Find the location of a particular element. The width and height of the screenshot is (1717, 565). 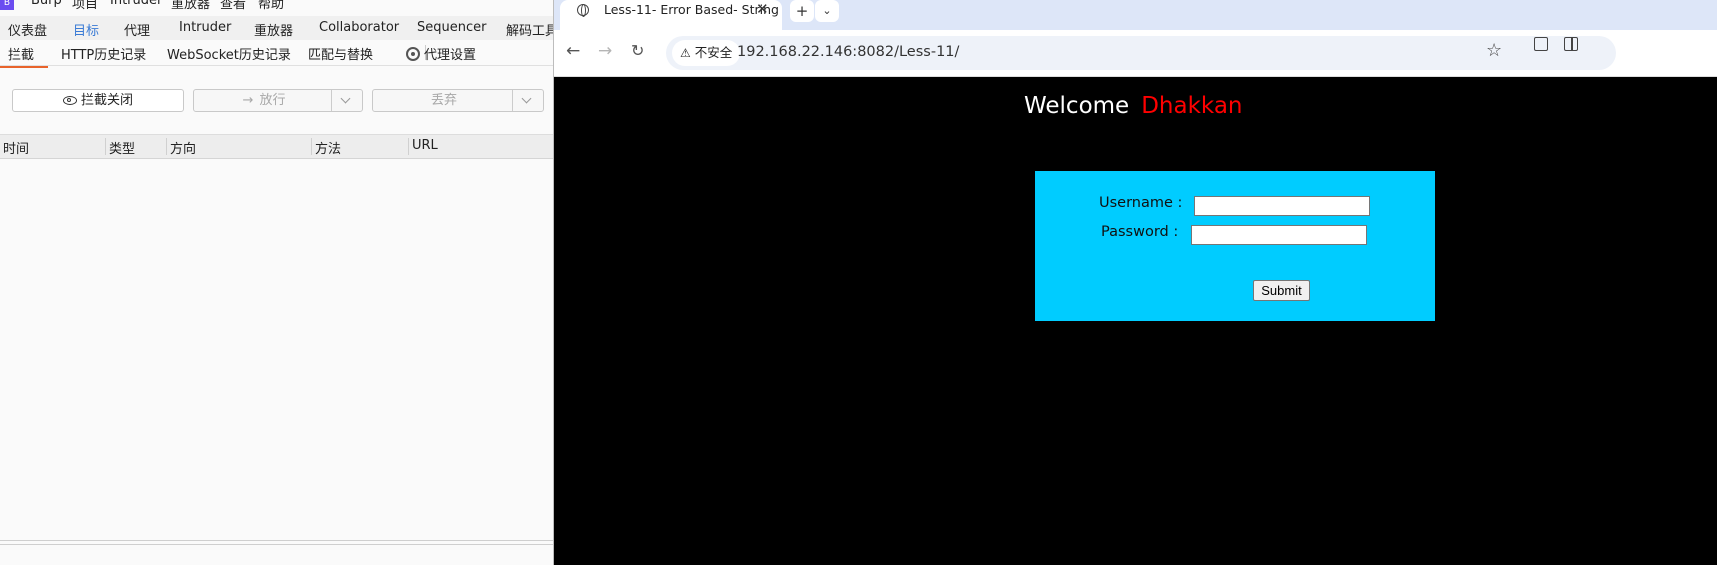

forward-button: → 放行 is located at coordinates (278, 100).